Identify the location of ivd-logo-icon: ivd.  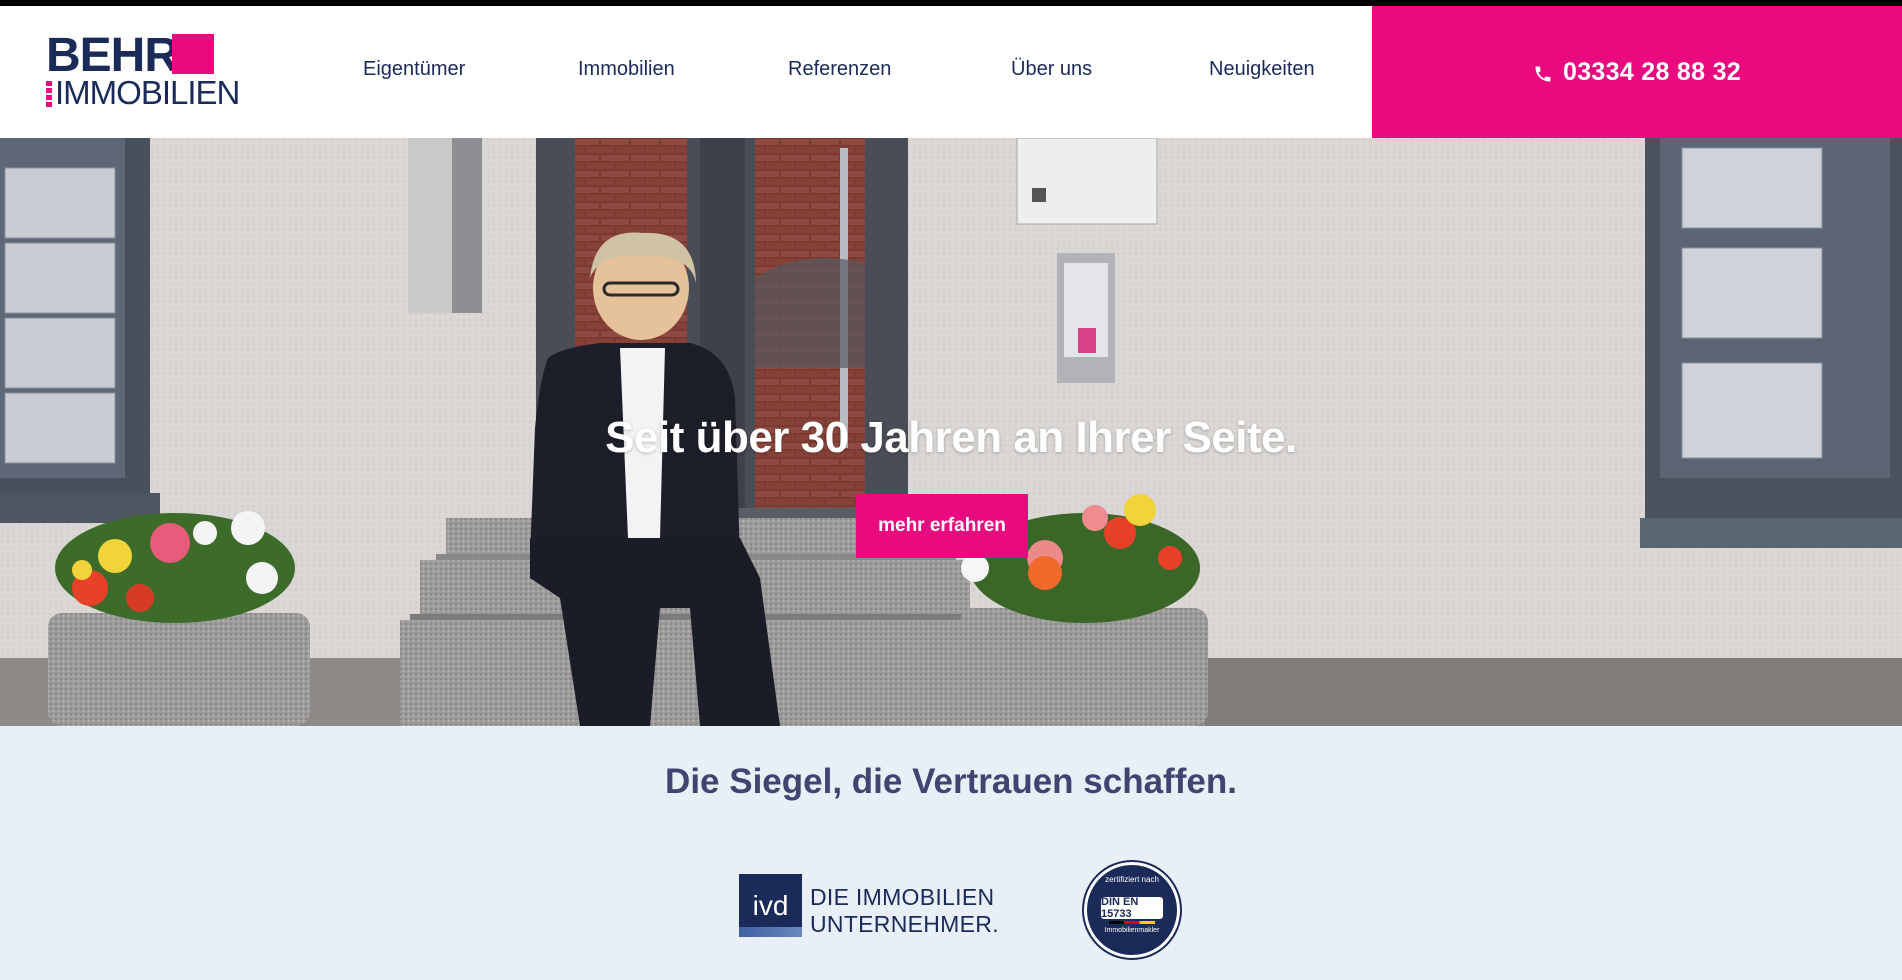
(770, 905).